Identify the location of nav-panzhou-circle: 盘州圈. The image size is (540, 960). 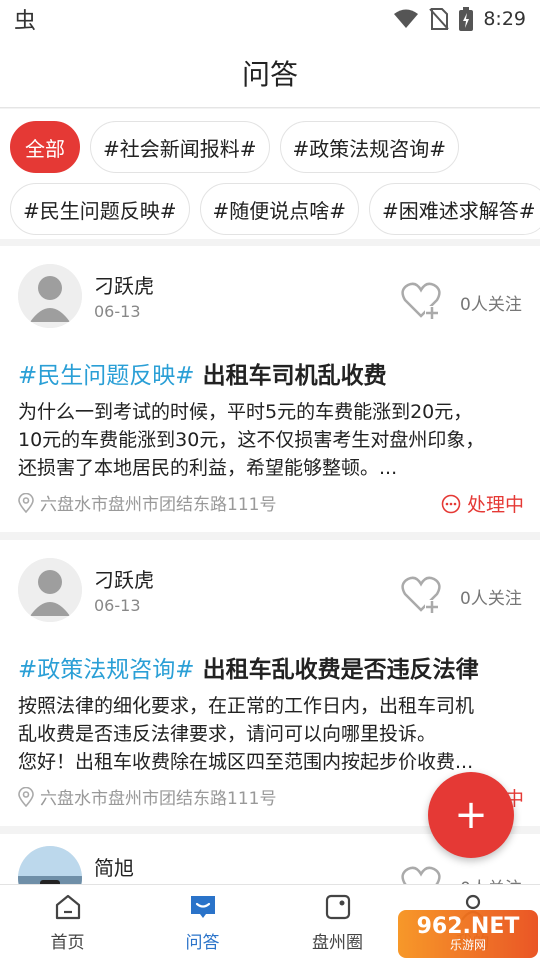
(337, 922).